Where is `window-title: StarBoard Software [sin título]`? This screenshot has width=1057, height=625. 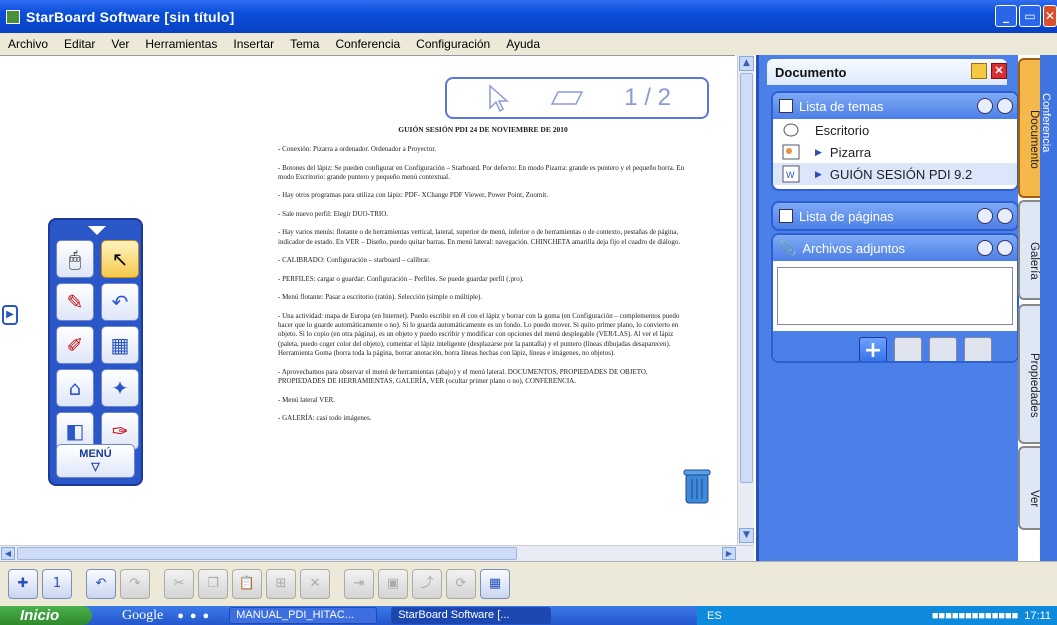 window-title: StarBoard Software [sin título] is located at coordinates (130, 16).